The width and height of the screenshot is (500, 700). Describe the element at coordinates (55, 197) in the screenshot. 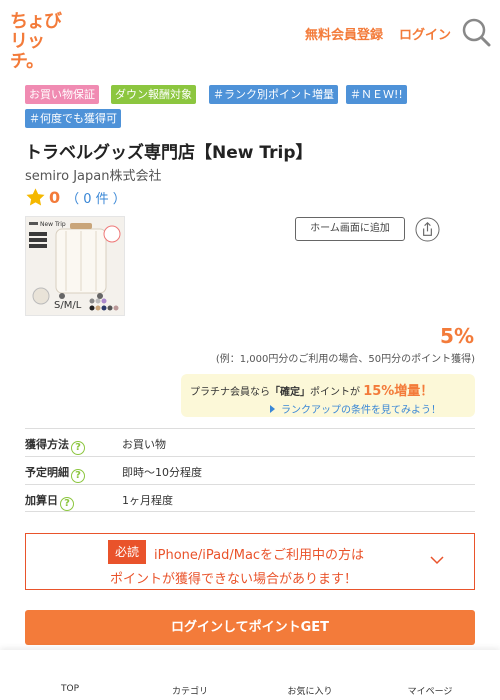

I see `rating-value: 0` at that location.